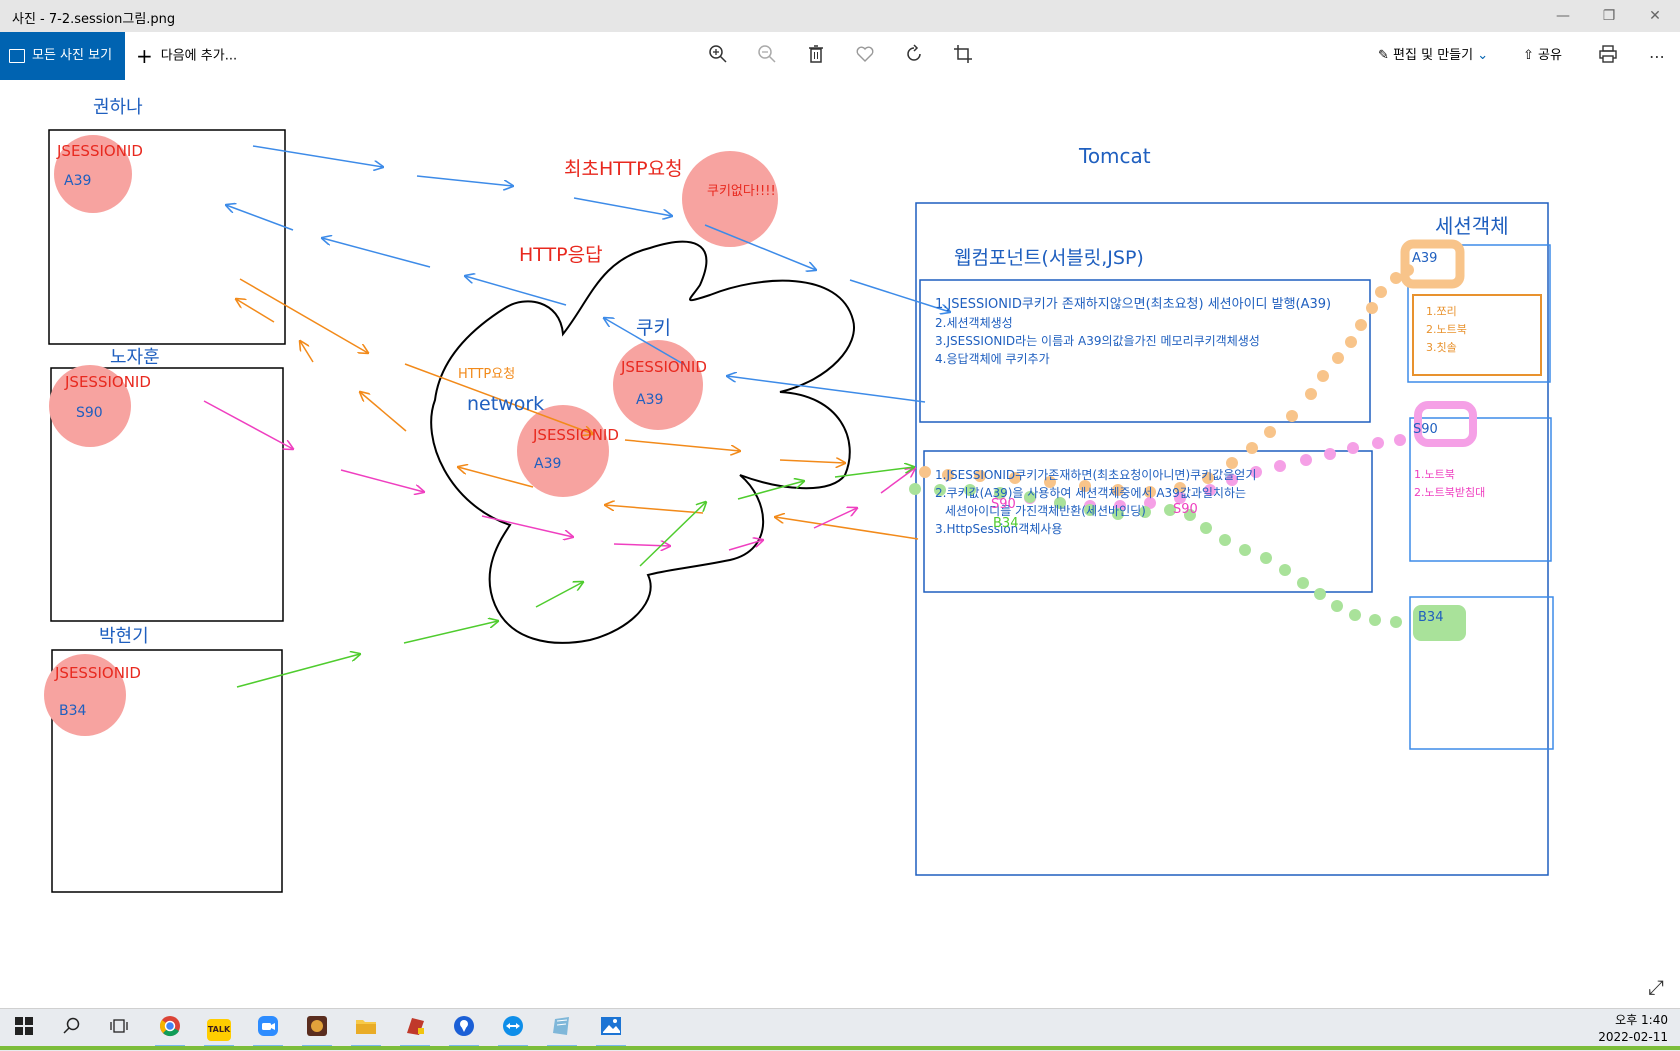  What do you see at coordinates (317, 1031) in the screenshot?
I see `game-icon` at bounding box center [317, 1031].